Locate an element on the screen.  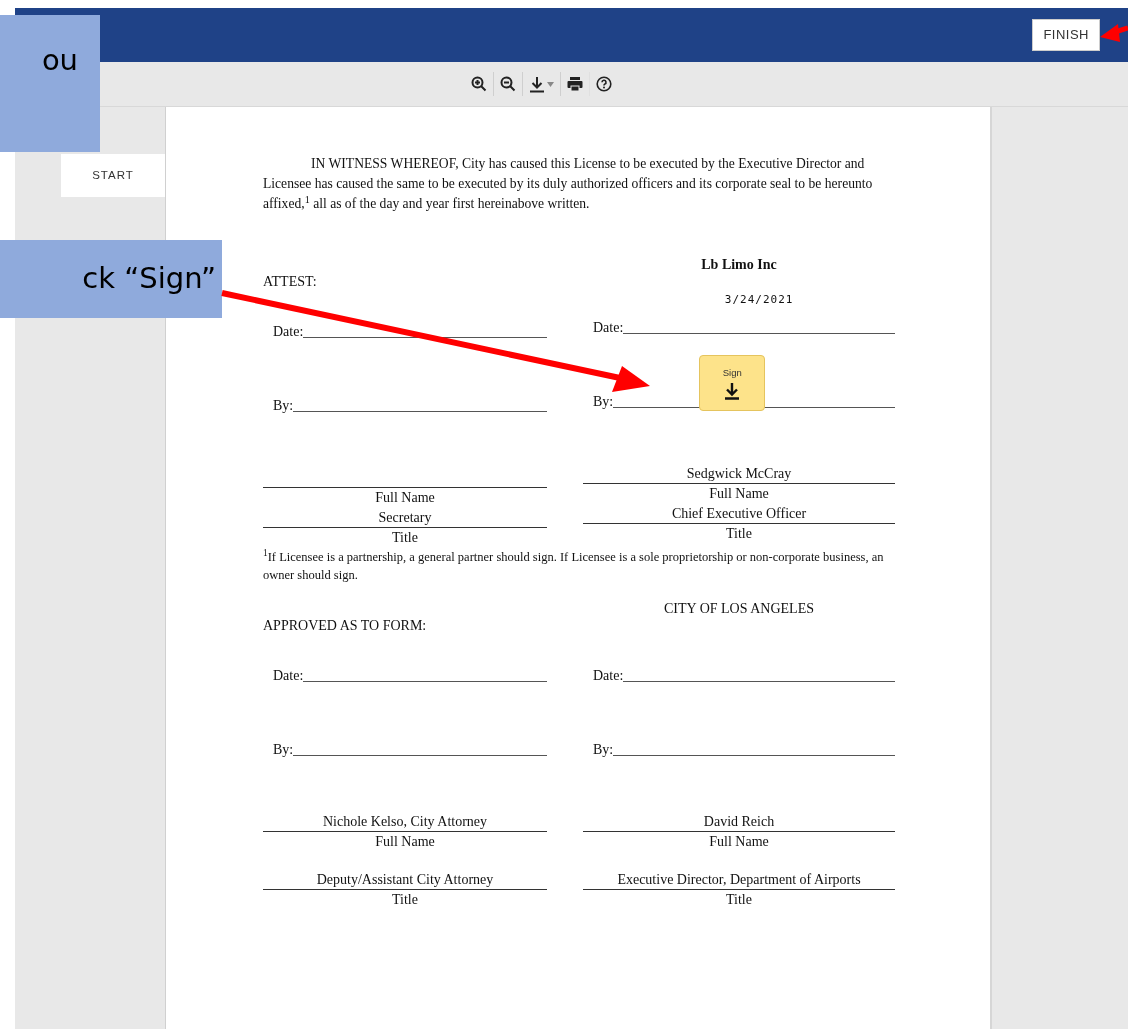
footnote: $^{1}$If Licensee is a partnership, a general partner should sign. If Licensee is a sole proprietorship or non-corporate business, an owner should sign. is located at coordinates (574, 566).